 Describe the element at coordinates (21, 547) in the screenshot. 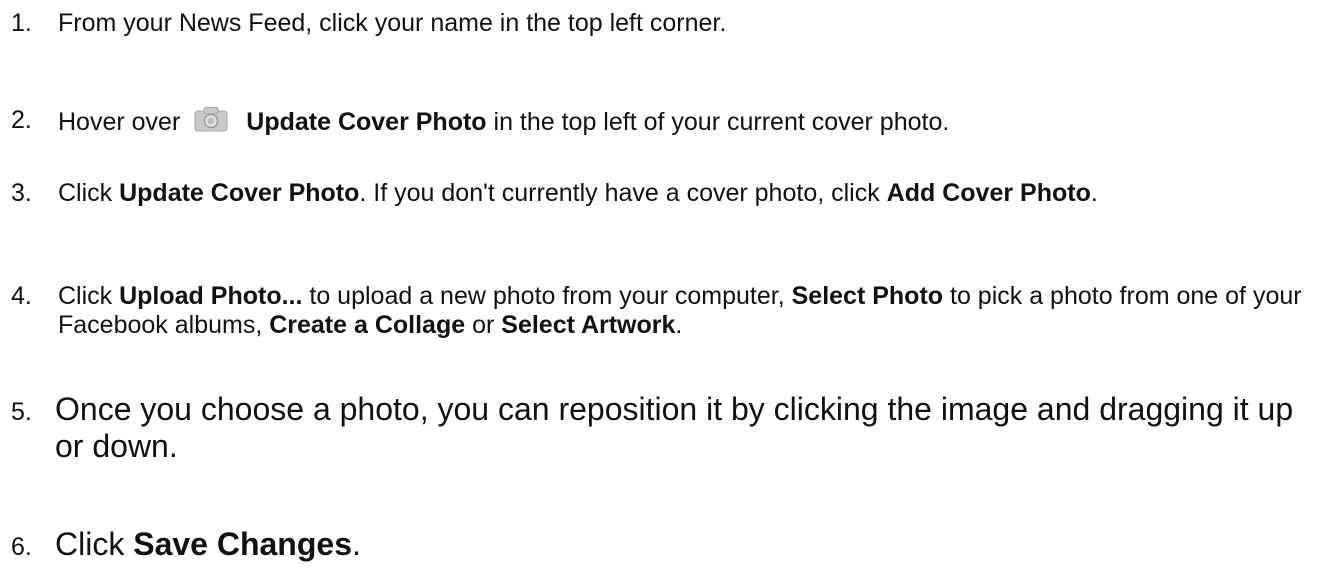

I see `step-number: 6.` at that location.